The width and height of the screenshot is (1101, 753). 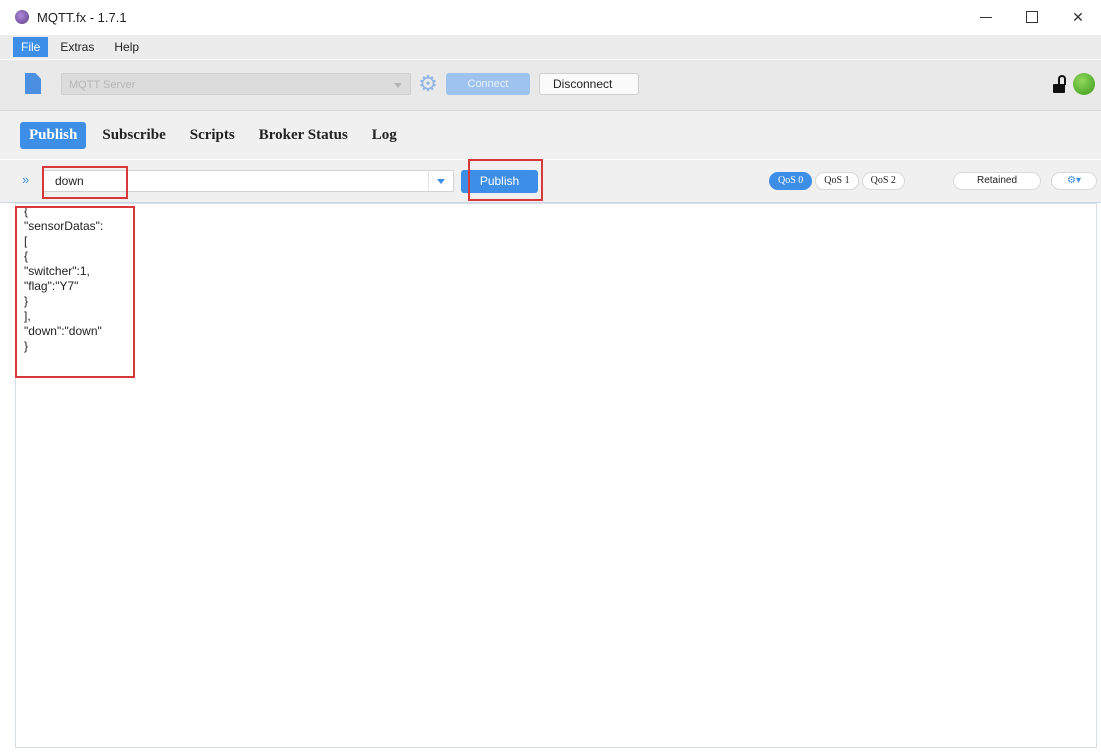 What do you see at coordinates (69, 181) in the screenshot?
I see `topic-value: down` at bounding box center [69, 181].